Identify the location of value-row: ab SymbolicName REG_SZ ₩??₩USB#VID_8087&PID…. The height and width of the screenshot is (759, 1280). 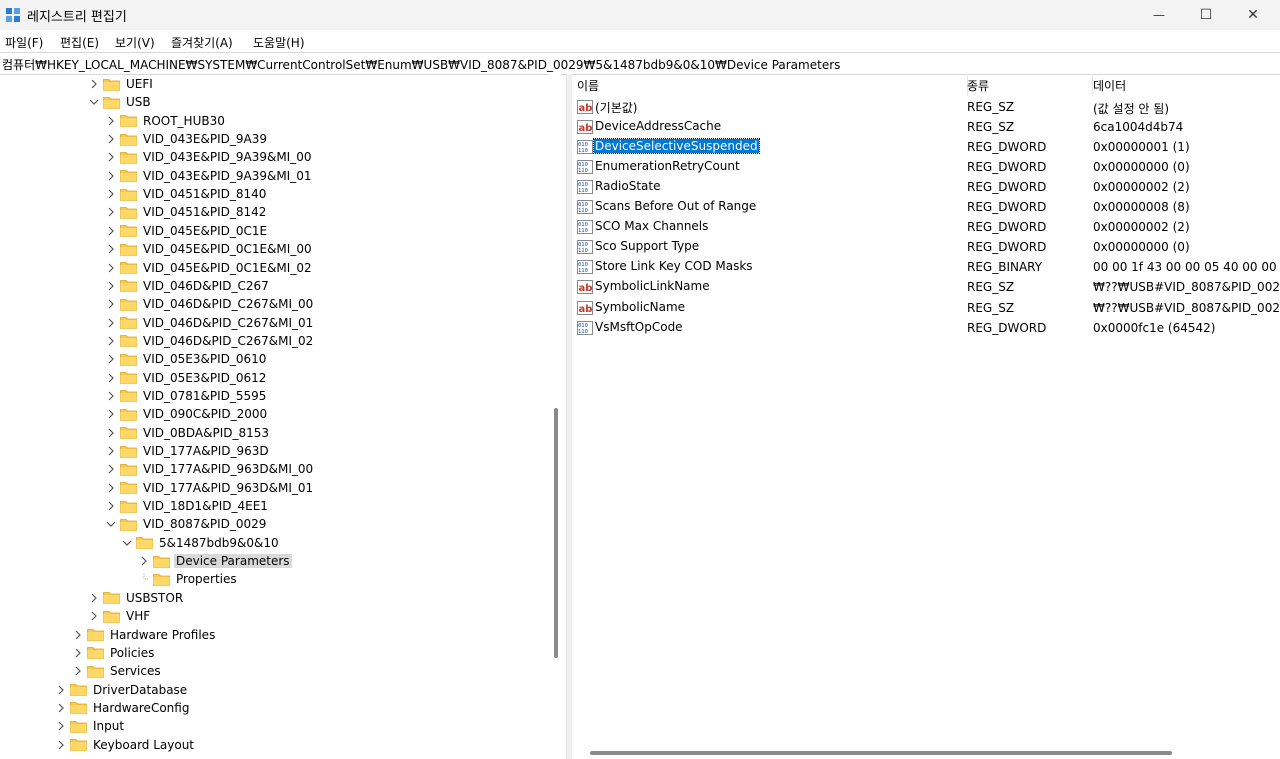
(925, 308).